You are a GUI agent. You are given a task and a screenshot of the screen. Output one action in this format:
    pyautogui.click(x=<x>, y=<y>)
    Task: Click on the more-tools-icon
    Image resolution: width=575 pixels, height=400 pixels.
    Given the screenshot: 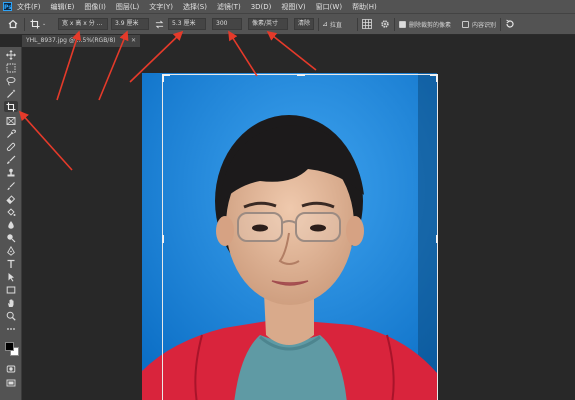 What is the action you would take?
    pyautogui.click(x=11, y=328)
    